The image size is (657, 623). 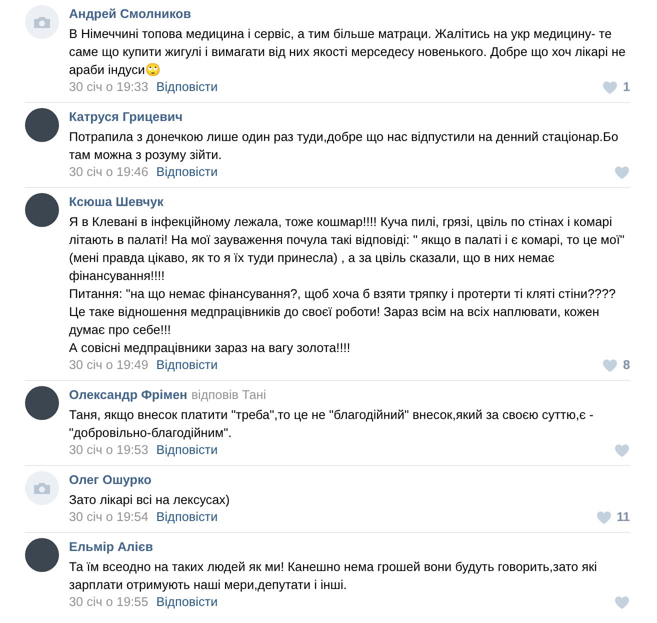 What do you see at coordinates (613, 517) in the screenshot?
I see `like-button: 11` at bounding box center [613, 517].